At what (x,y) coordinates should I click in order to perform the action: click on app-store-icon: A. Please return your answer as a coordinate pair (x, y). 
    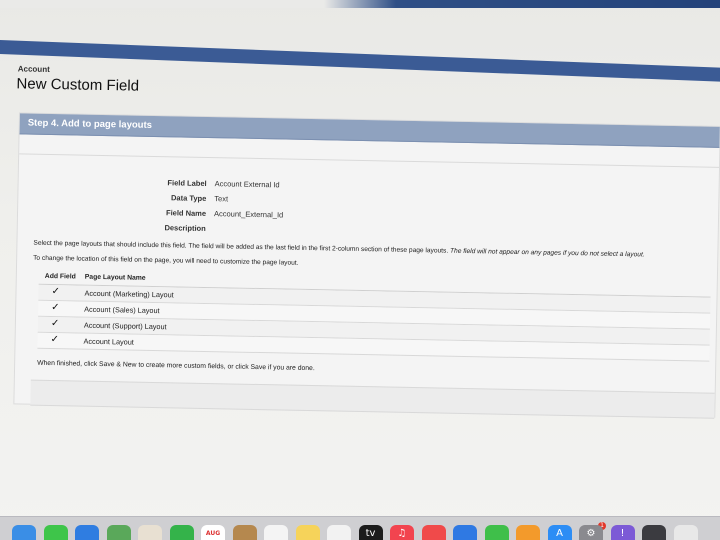
    Looking at the image, I should click on (559, 532).